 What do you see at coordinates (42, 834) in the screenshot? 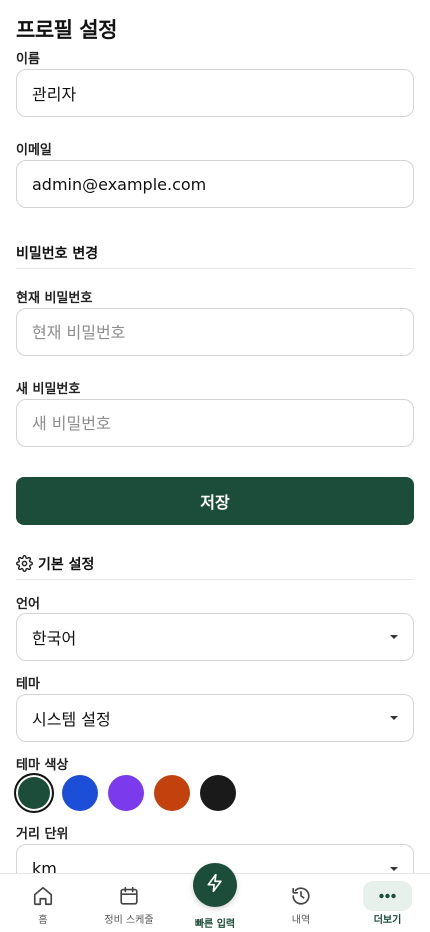
I see `distance-unit-label: 거리 단위` at bounding box center [42, 834].